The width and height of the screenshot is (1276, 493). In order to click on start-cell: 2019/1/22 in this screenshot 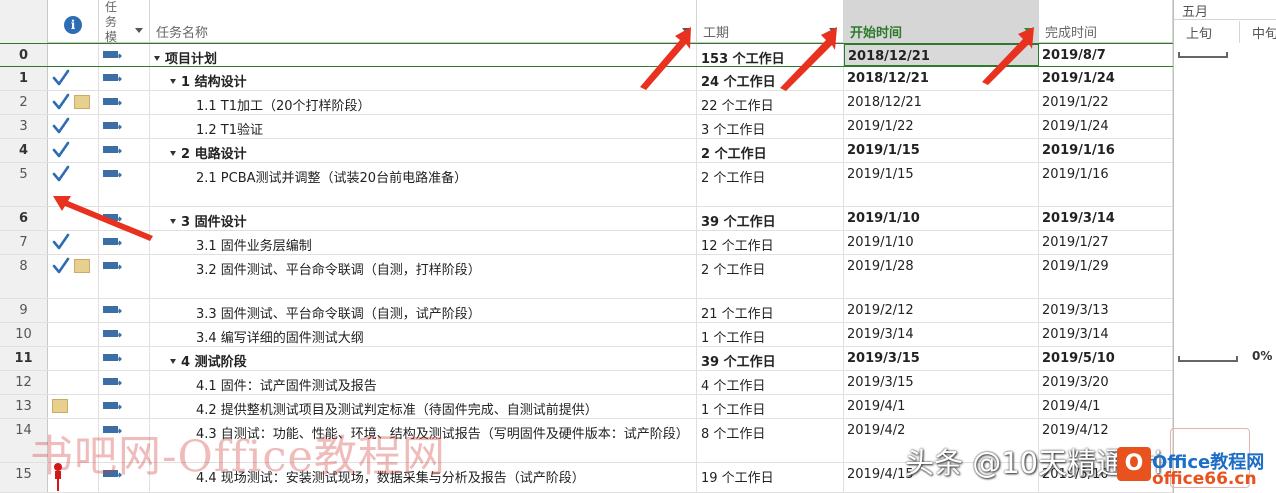, I will do `click(941, 126)`.